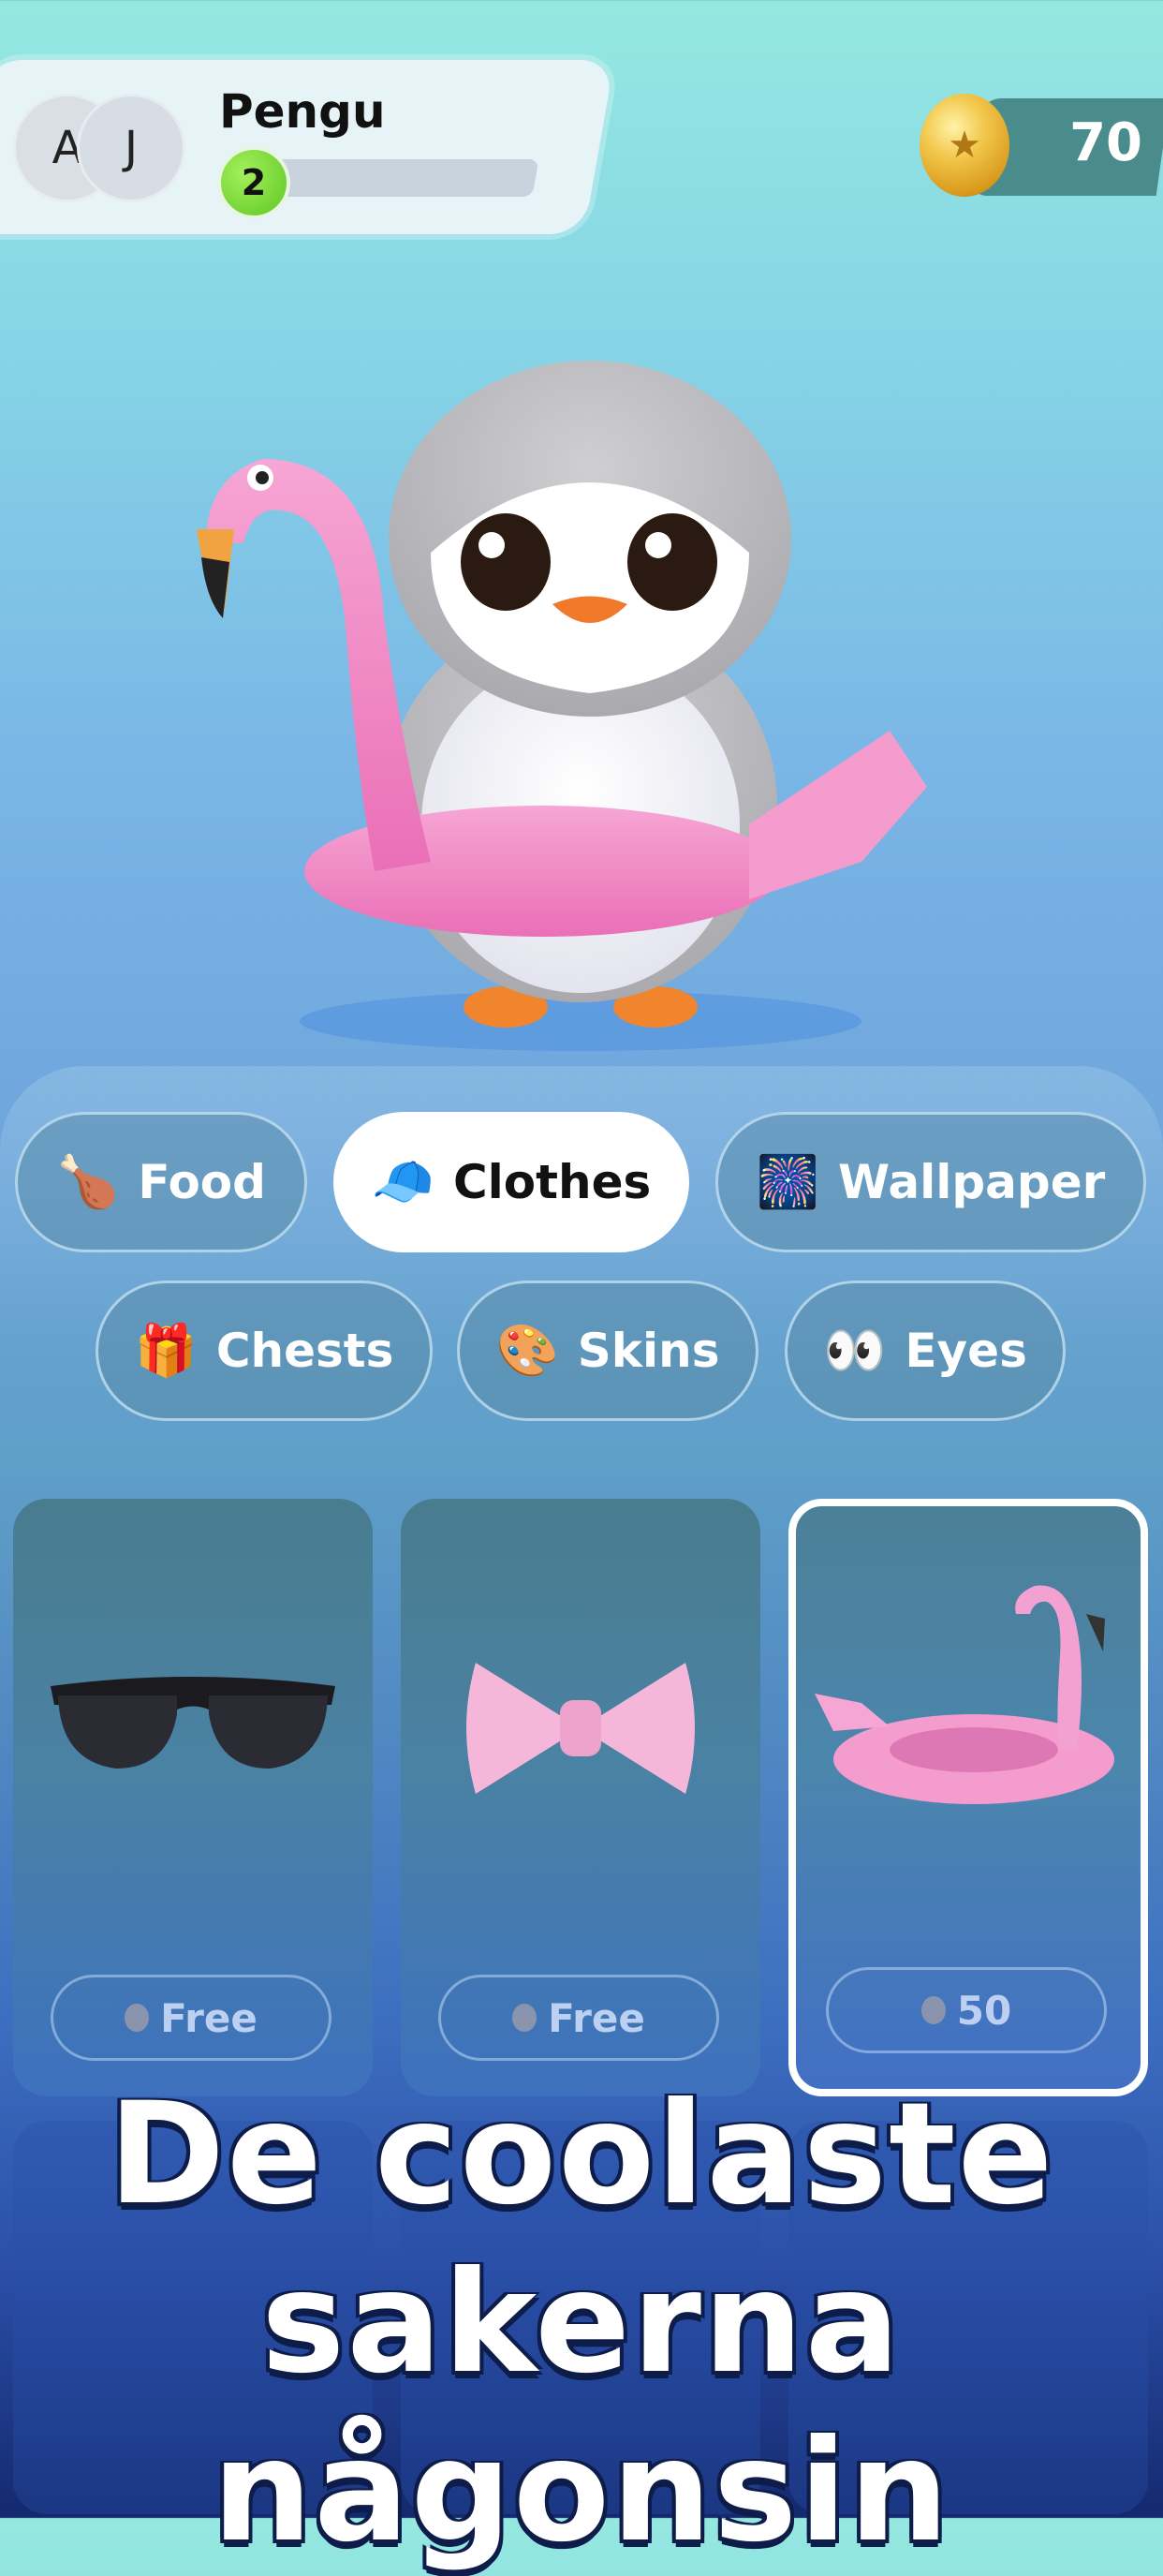 This screenshot has height=2576, width=1163. What do you see at coordinates (966, 1351) in the screenshot?
I see `tab-label: Eyes` at bounding box center [966, 1351].